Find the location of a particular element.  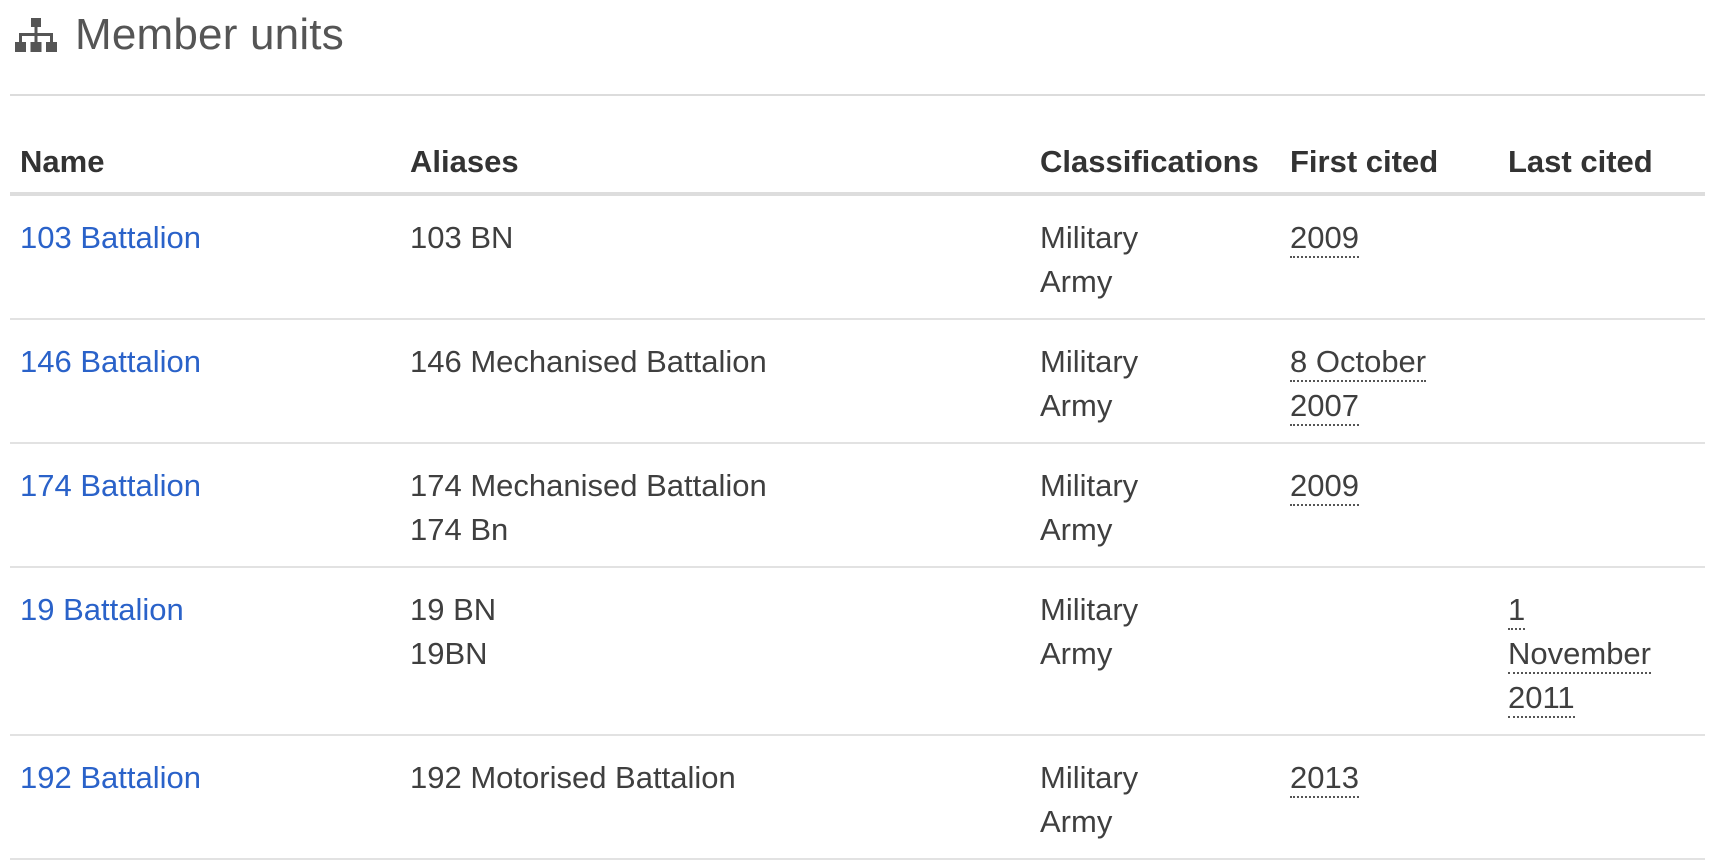

alias: 174 Bn is located at coordinates (459, 529).